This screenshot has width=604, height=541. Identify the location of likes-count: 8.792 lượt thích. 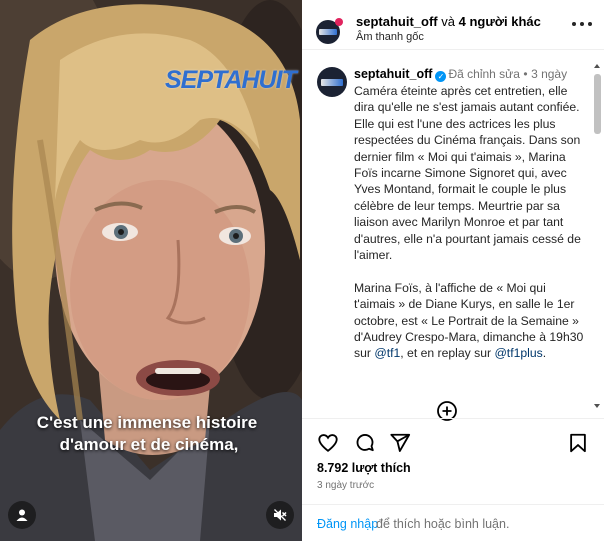
(364, 468).